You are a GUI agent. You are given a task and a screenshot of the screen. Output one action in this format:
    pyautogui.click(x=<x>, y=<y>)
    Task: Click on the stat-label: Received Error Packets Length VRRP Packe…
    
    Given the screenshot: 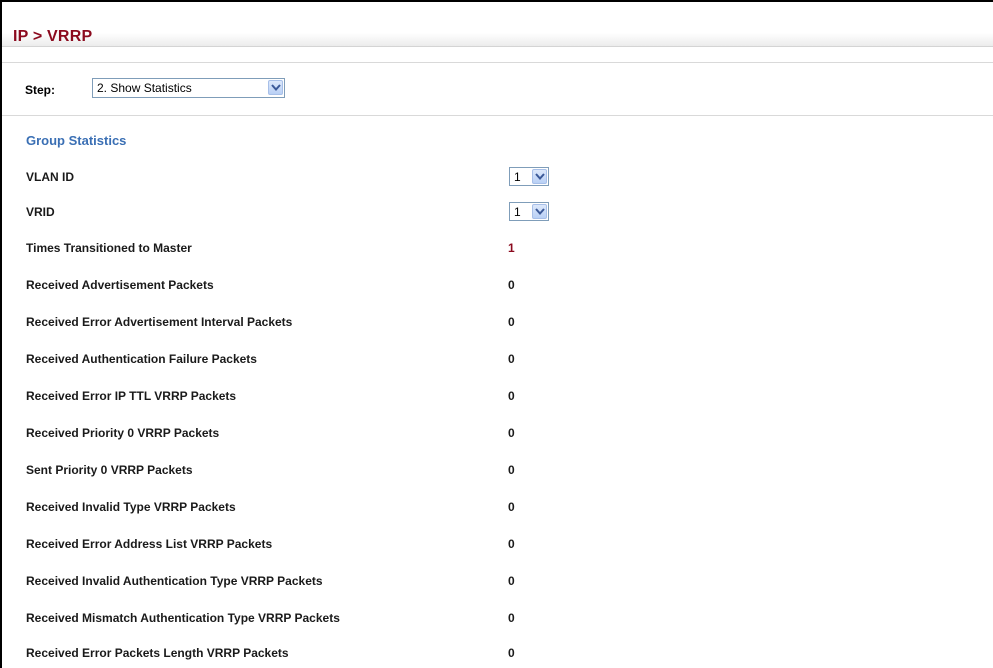 What is the action you would take?
    pyautogui.click(x=157, y=653)
    